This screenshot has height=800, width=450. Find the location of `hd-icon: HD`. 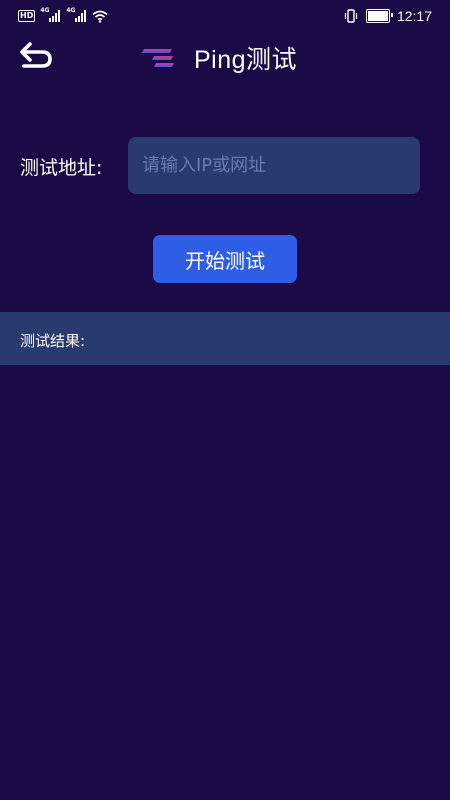

hd-icon: HD is located at coordinates (27, 16).